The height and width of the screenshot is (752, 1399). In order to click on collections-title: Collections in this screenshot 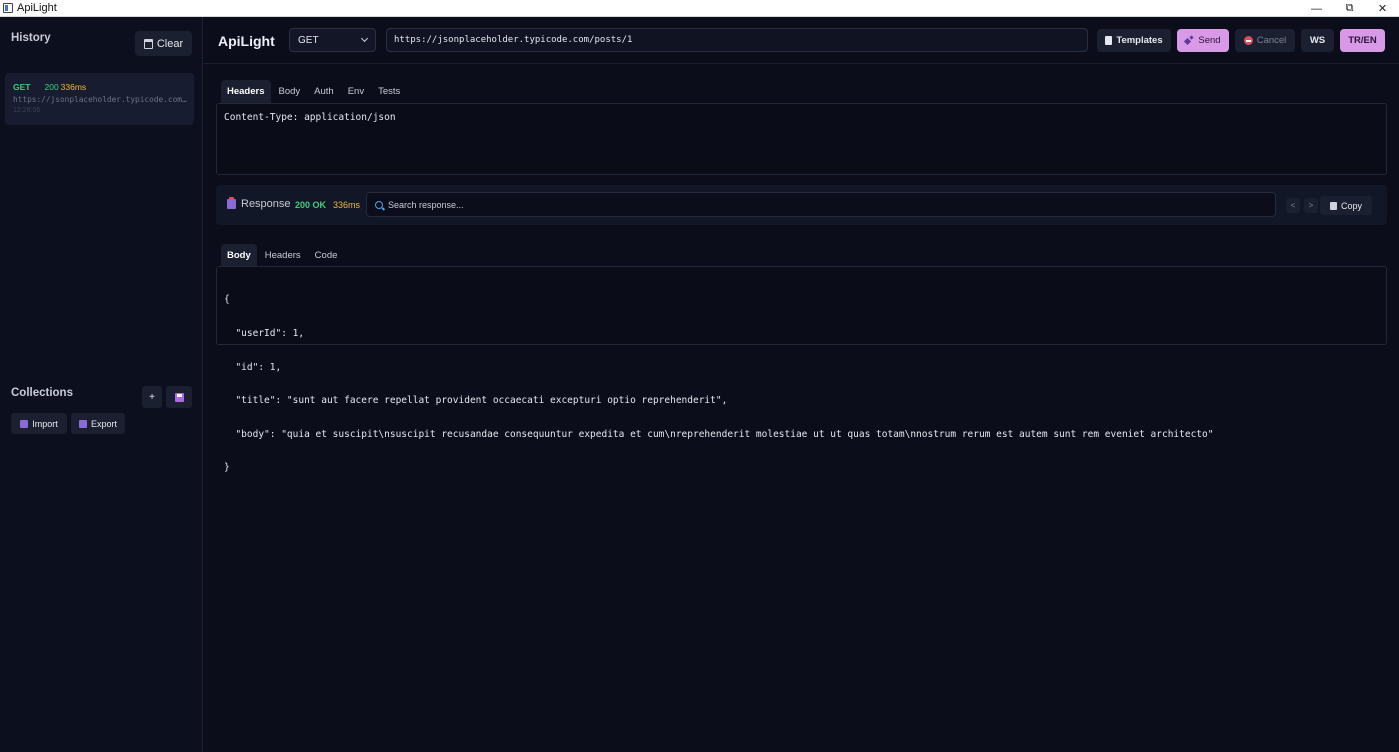, I will do `click(42, 393)`.